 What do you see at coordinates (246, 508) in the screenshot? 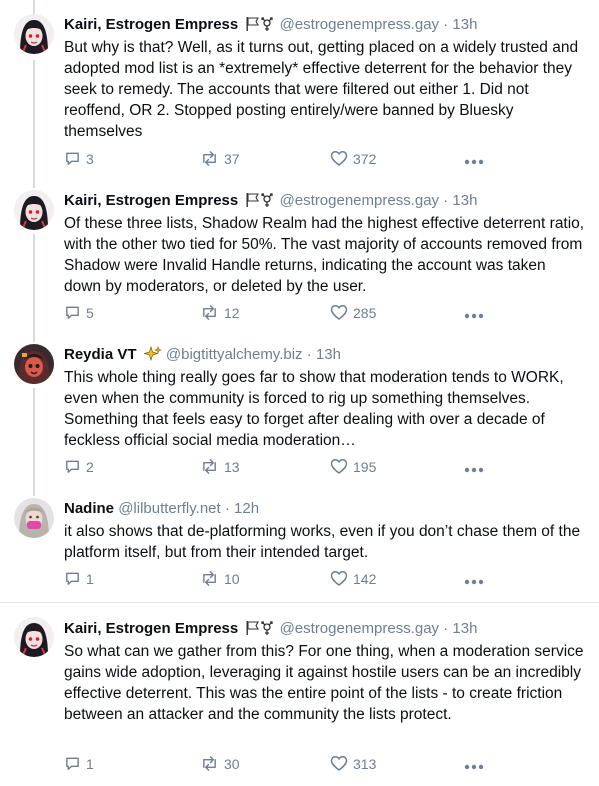
I see `post-timestamp: 12h` at bounding box center [246, 508].